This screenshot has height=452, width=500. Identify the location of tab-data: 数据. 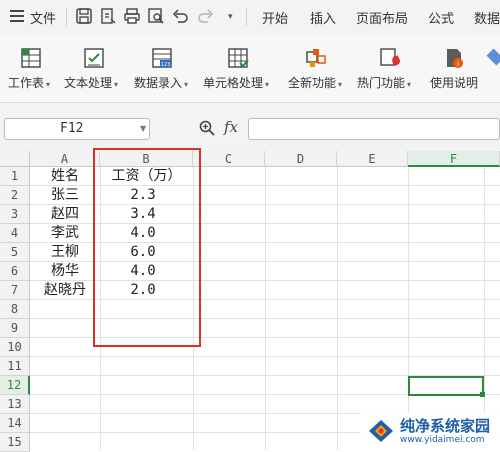
(487, 17).